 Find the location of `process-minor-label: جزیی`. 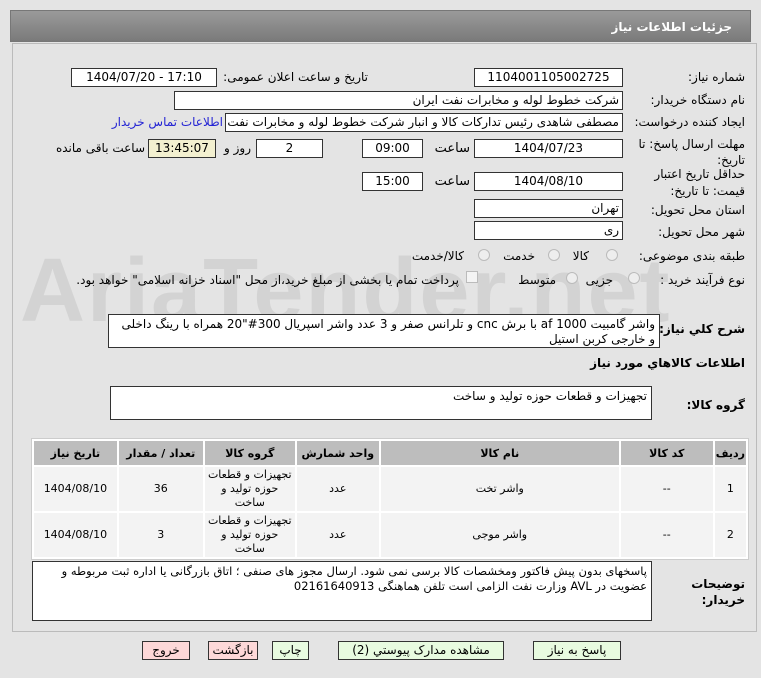

process-minor-label: جزیی is located at coordinates (599, 280).